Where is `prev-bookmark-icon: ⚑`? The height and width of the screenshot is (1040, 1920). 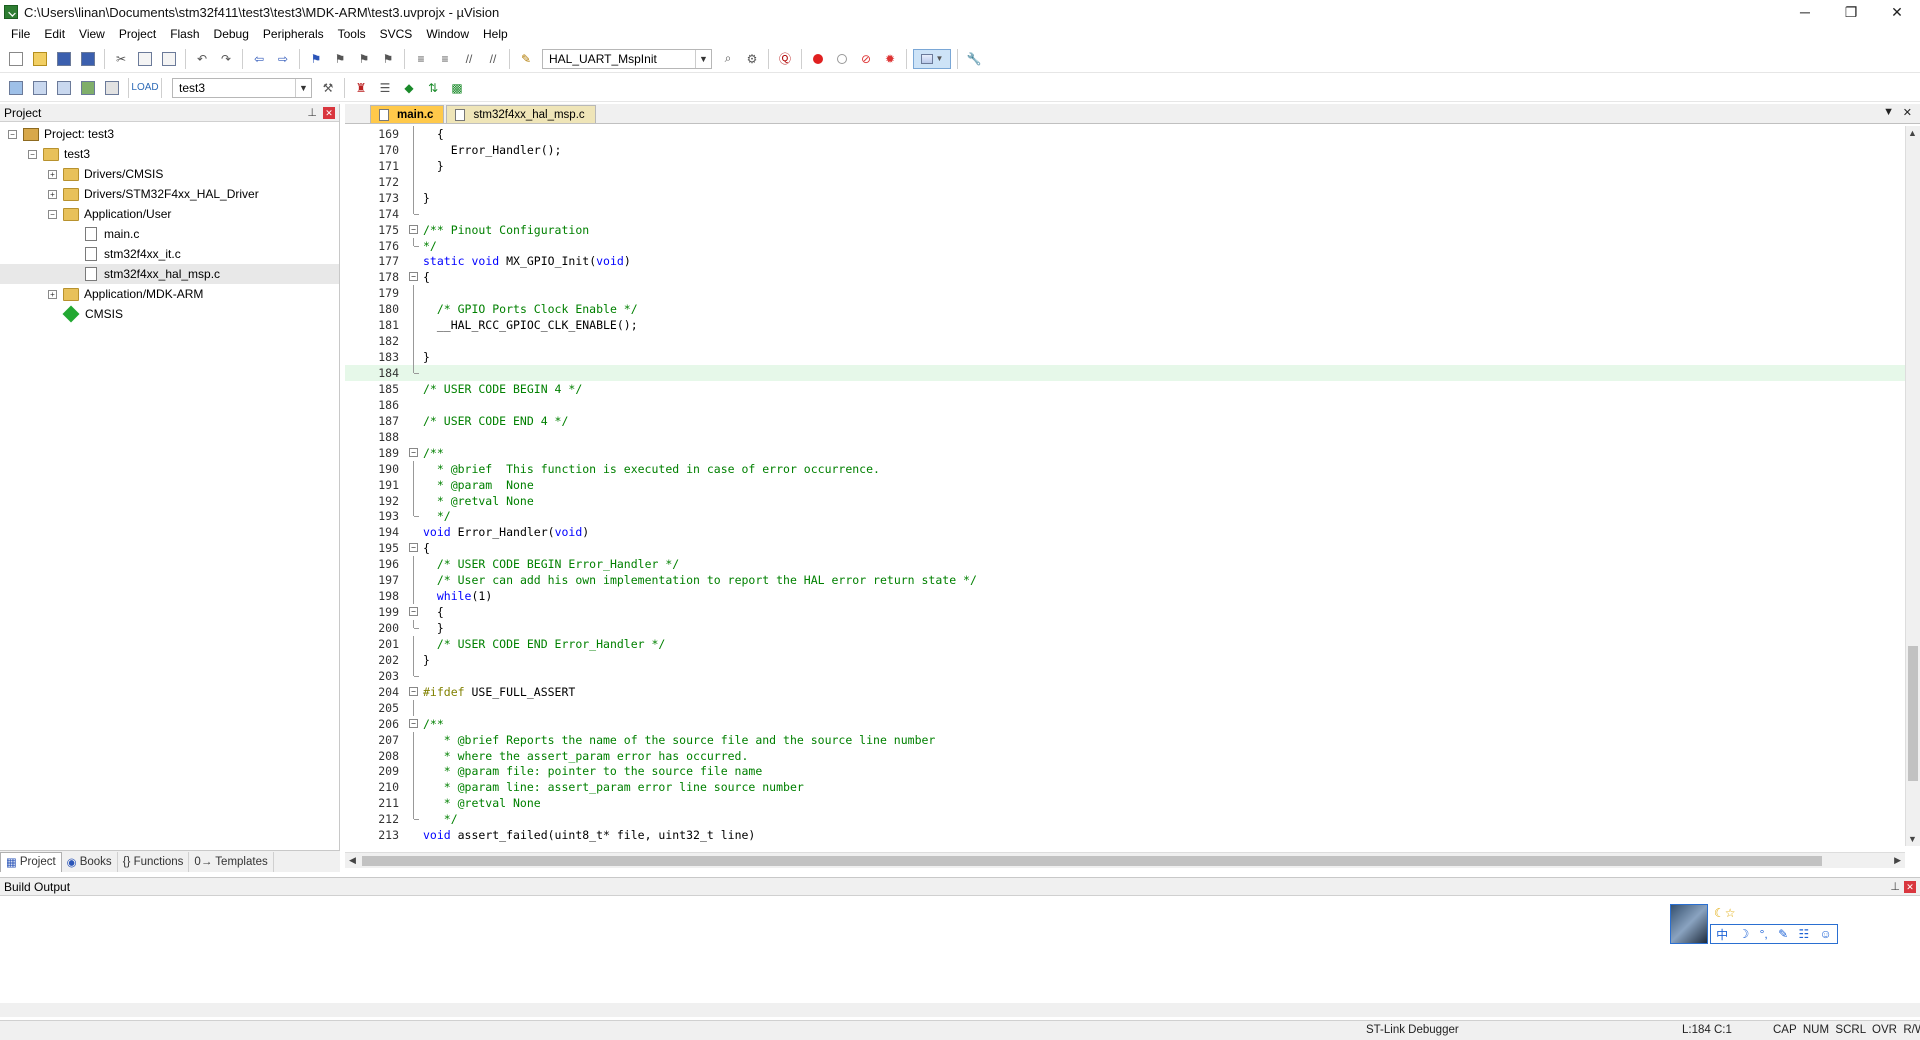 prev-bookmark-icon: ⚑ is located at coordinates (340, 59).